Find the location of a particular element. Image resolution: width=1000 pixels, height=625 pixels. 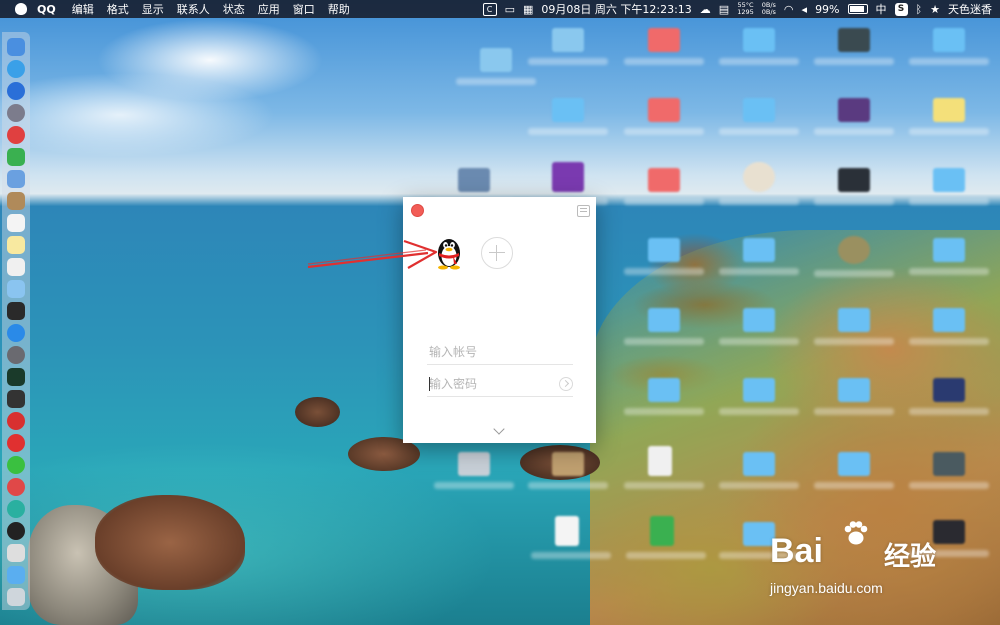

grid-icon: ▤ is located at coordinates (724, 9).